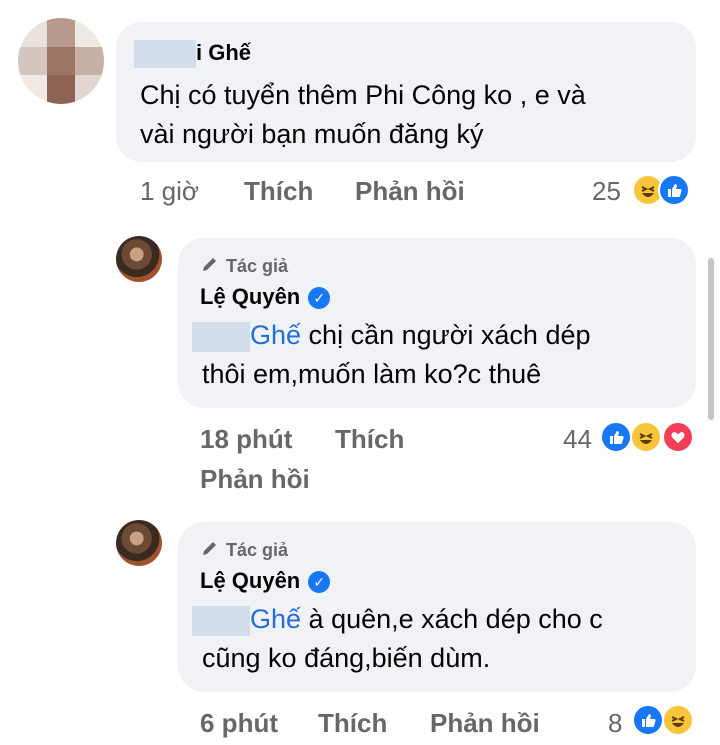 This screenshot has width=720, height=745. What do you see at coordinates (606, 191) in the screenshot?
I see `reaction-count: 25` at bounding box center [606, 191].